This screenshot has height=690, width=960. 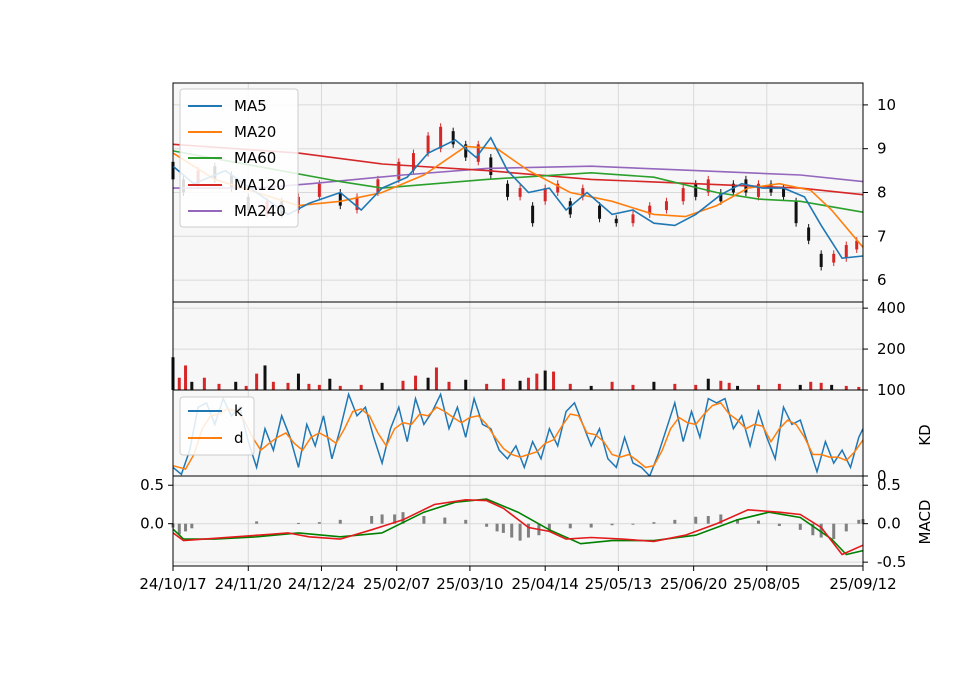 I want to click on price-ytick-label-right-0: 6, so click(x=882, y=280).